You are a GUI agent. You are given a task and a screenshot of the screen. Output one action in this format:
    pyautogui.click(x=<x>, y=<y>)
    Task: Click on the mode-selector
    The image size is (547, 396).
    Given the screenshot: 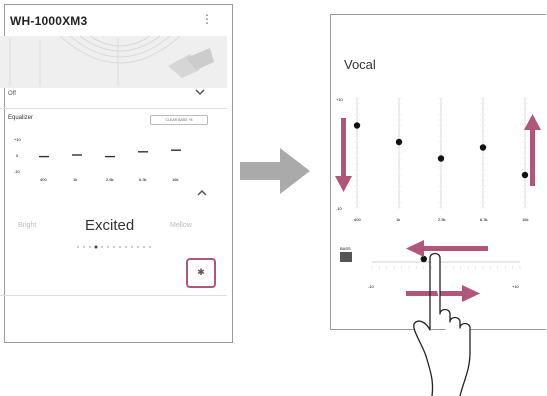 What is the action you would take?
    pyautogui.click(x=113, y=98)
    